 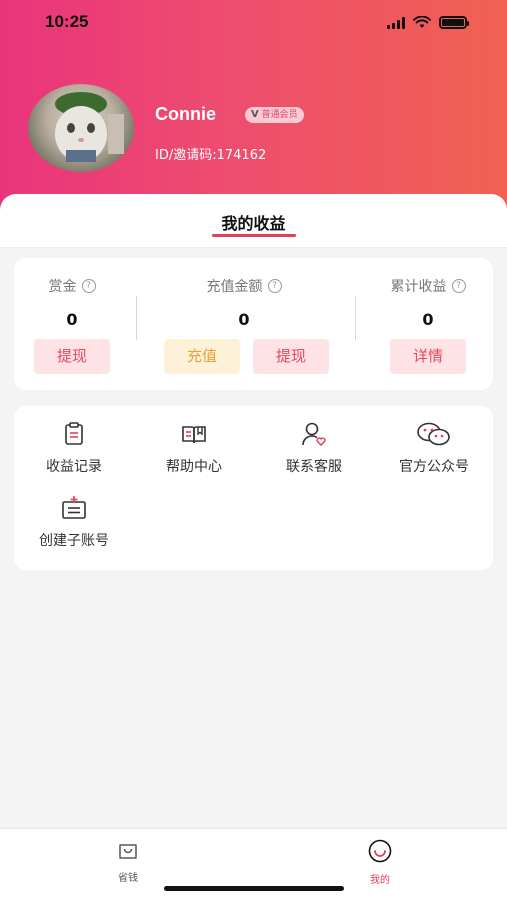 What do you see at coordinates (418, 287) in the screenshot?
I see `total-earnings-label: 累计收益` at bounding box center [418, 287].